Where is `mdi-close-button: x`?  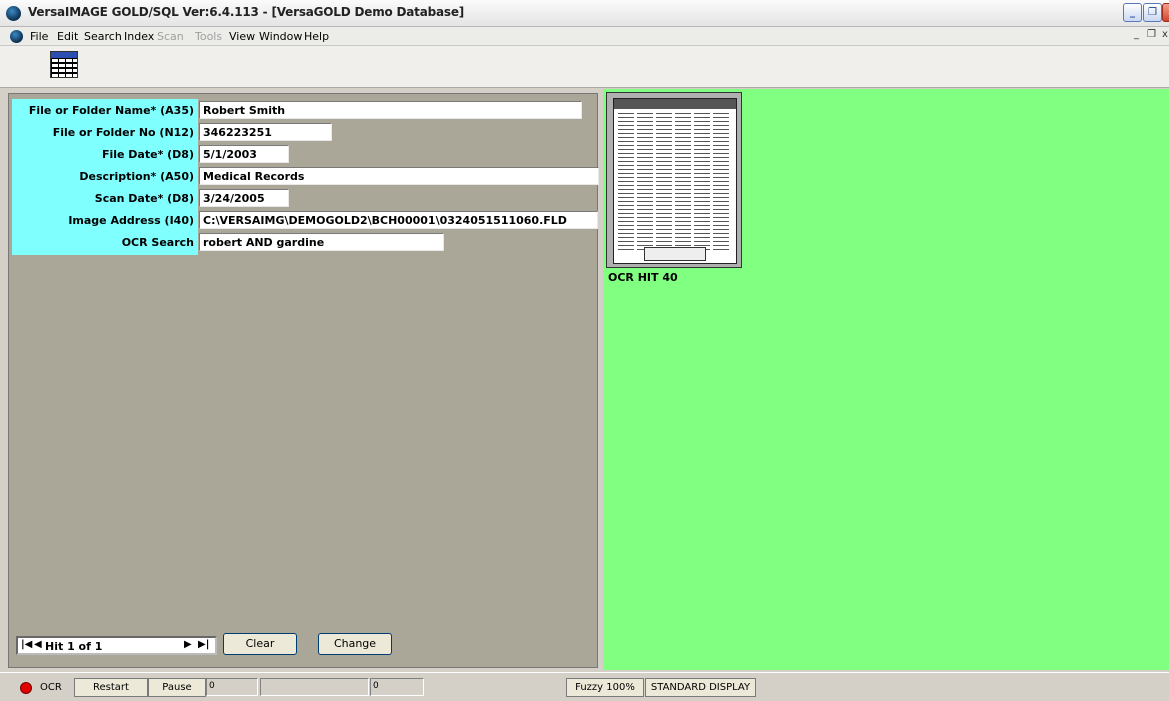
mdi-close-button: x is located at coordinates (1165, 34).